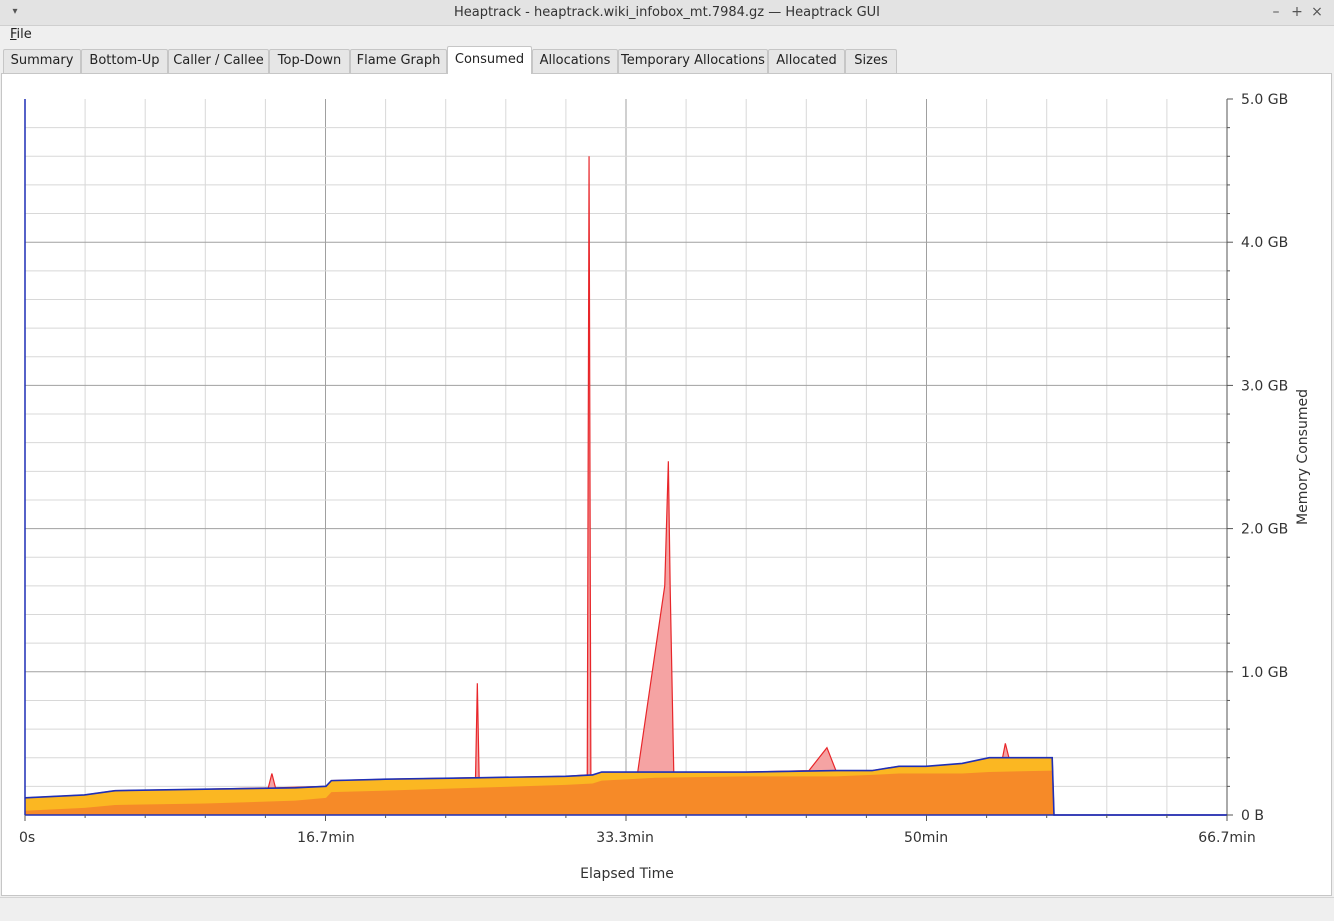 The image size is (1334, 921). What do you see at coordinates (625, 838) in the screenshot?
I see `x-tick-label: 33.3min` at bounding box center [625, 838].